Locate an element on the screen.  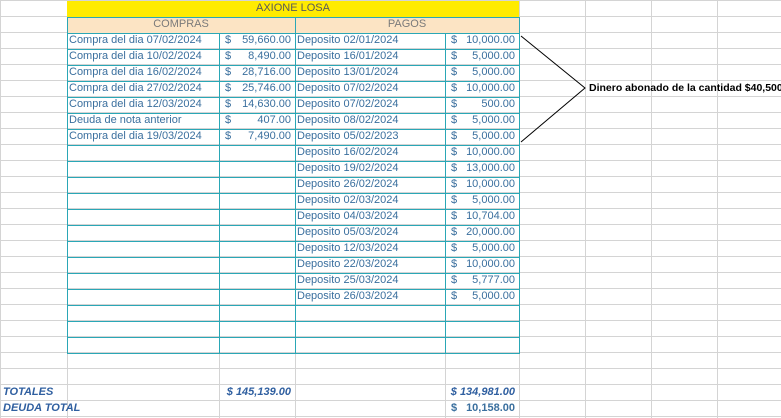
amount-value: 8,490.00 is located at coordinates (269, 56).